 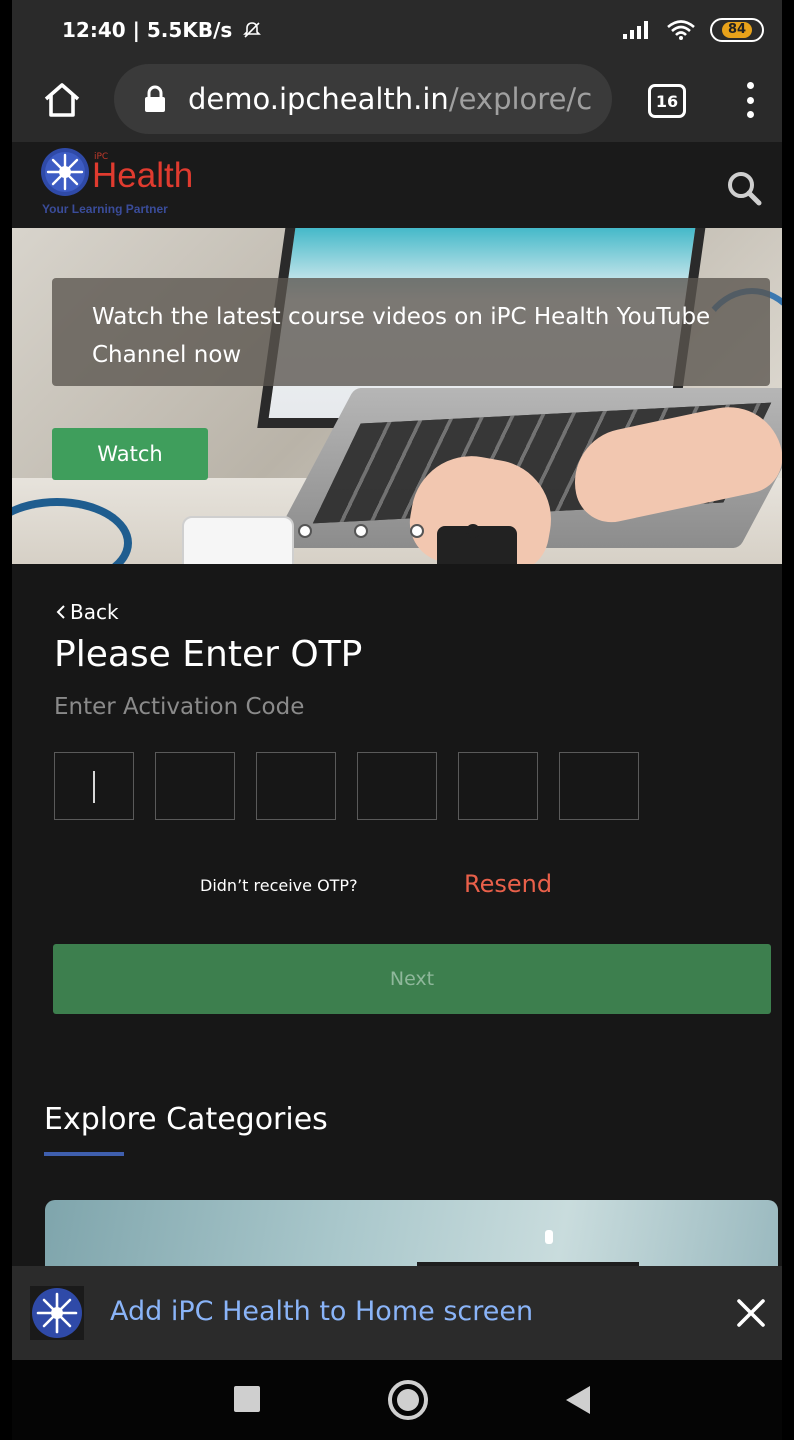 What do you see at coordinates (681, 30) in the screenshot?
I see `wifi-icon` at bounding box center [681, 30].